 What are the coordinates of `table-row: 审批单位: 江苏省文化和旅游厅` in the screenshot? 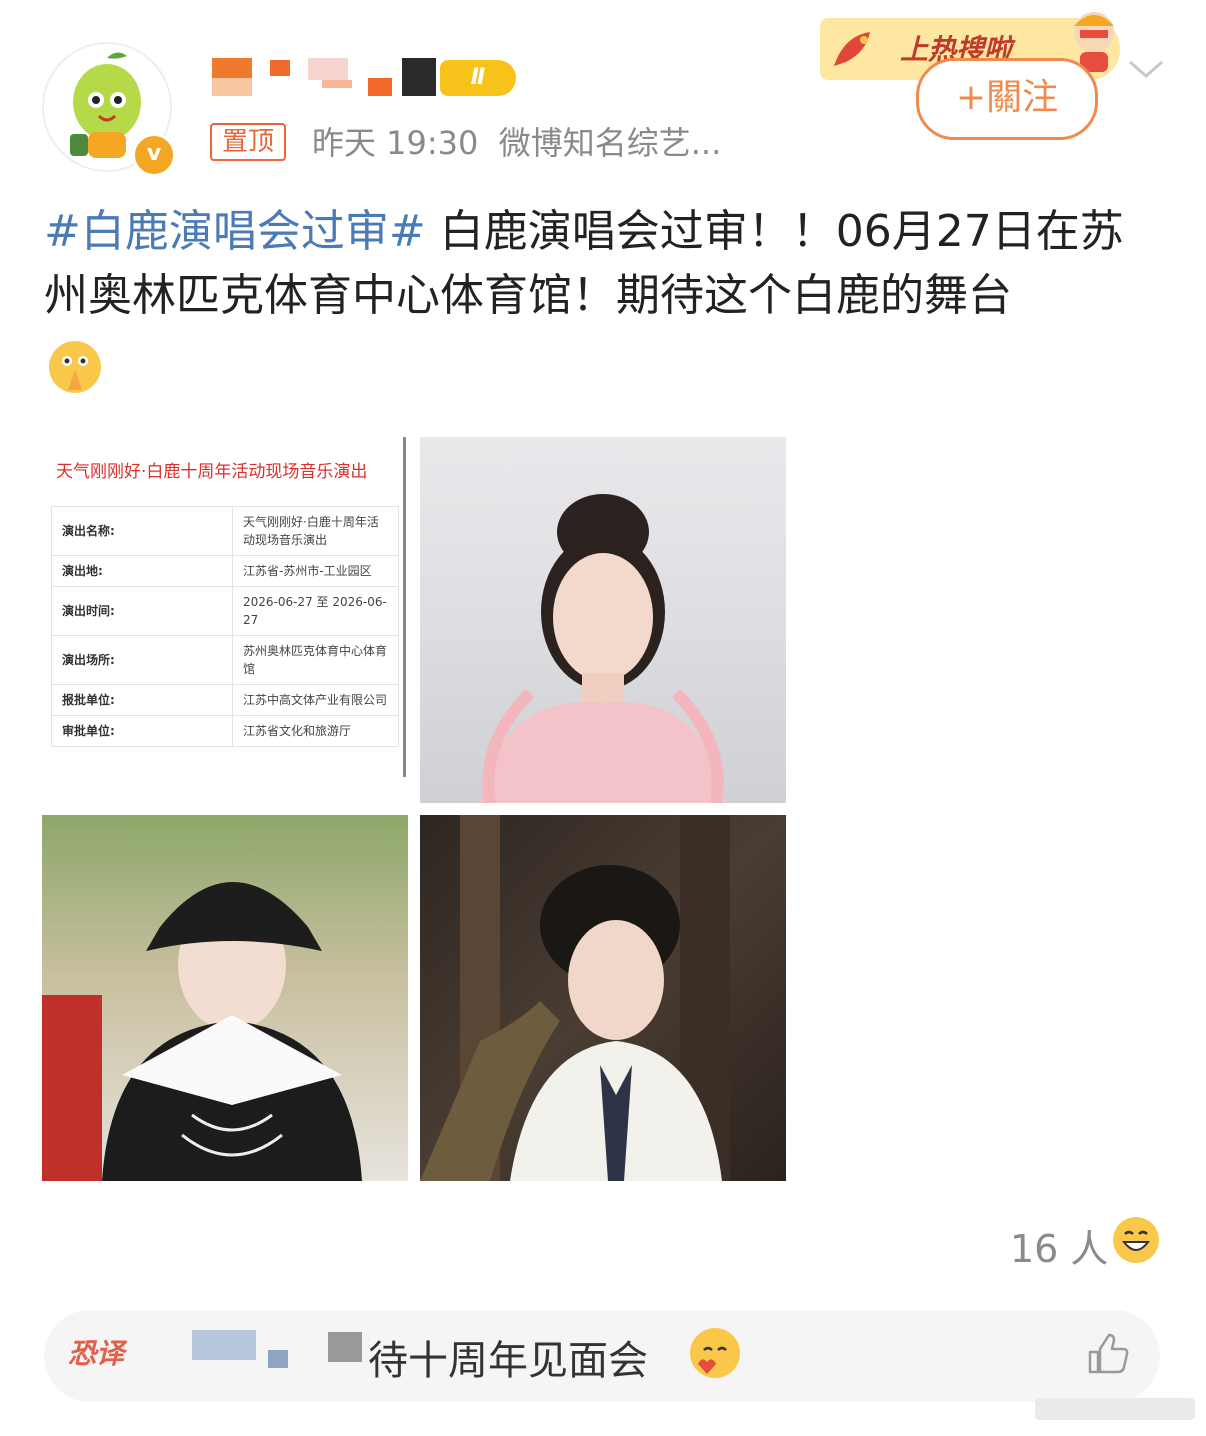 It's located at (225, 731).